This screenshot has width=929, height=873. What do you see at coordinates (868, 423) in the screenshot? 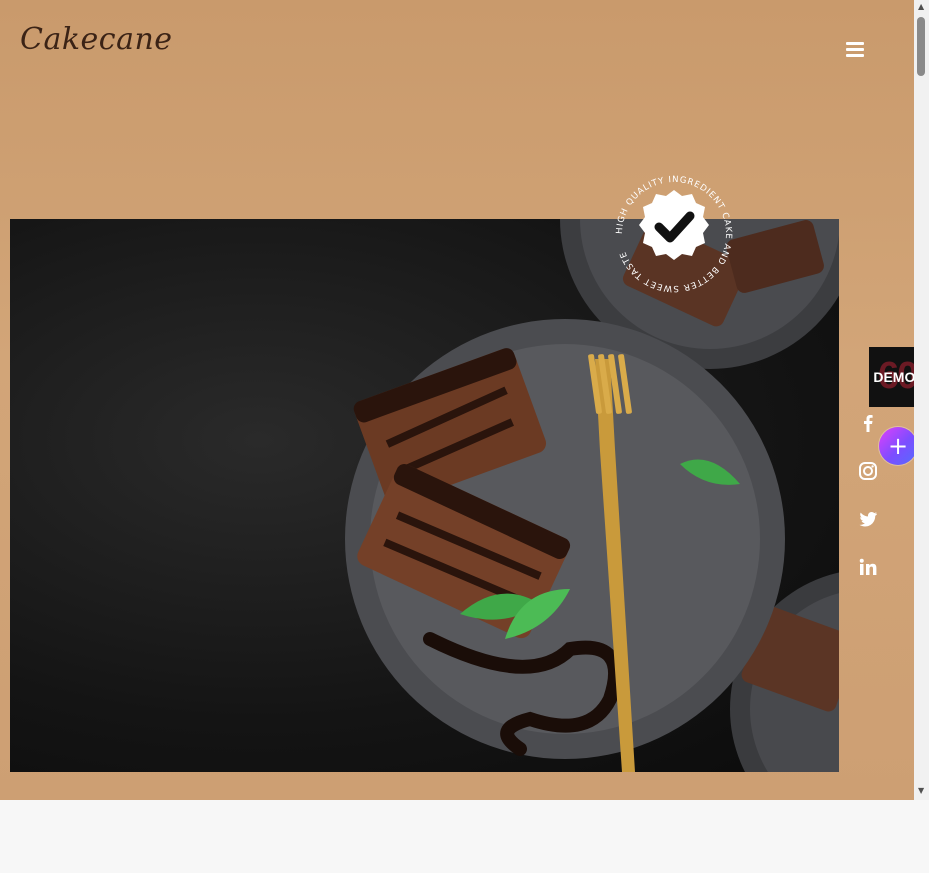
I see `facebook-icon` at bounding box center [868, 423].